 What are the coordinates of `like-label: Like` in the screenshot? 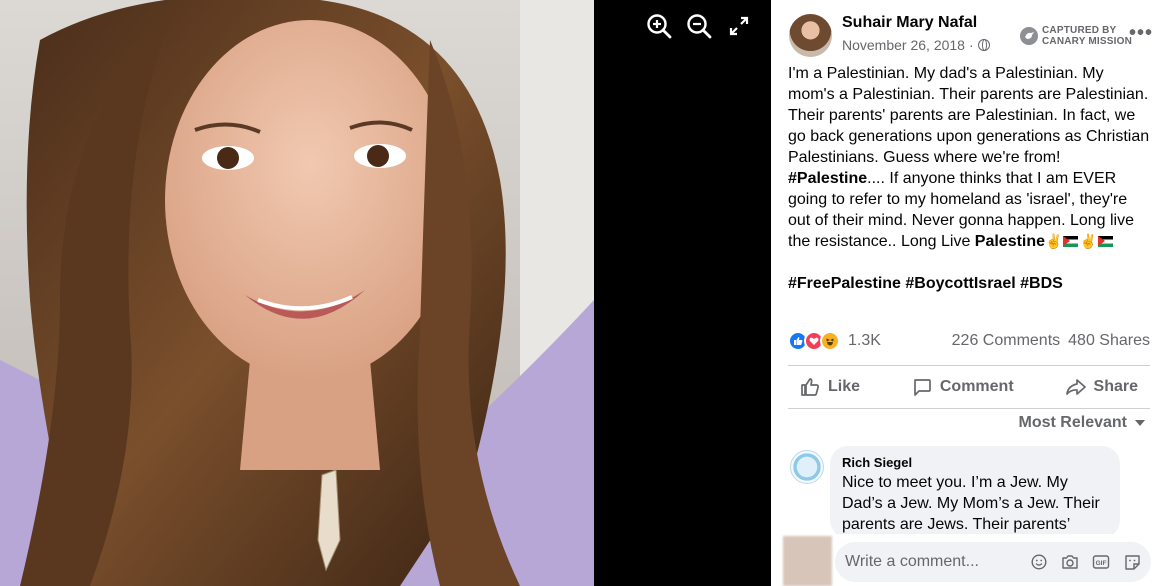 It's located at (844, 386).